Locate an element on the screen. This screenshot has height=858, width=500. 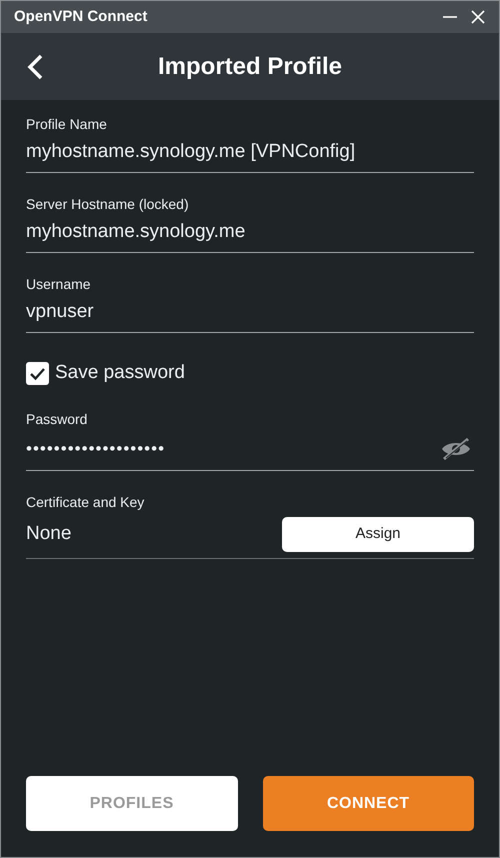
input-field: vpnuser is located at coordinates (250, 313).